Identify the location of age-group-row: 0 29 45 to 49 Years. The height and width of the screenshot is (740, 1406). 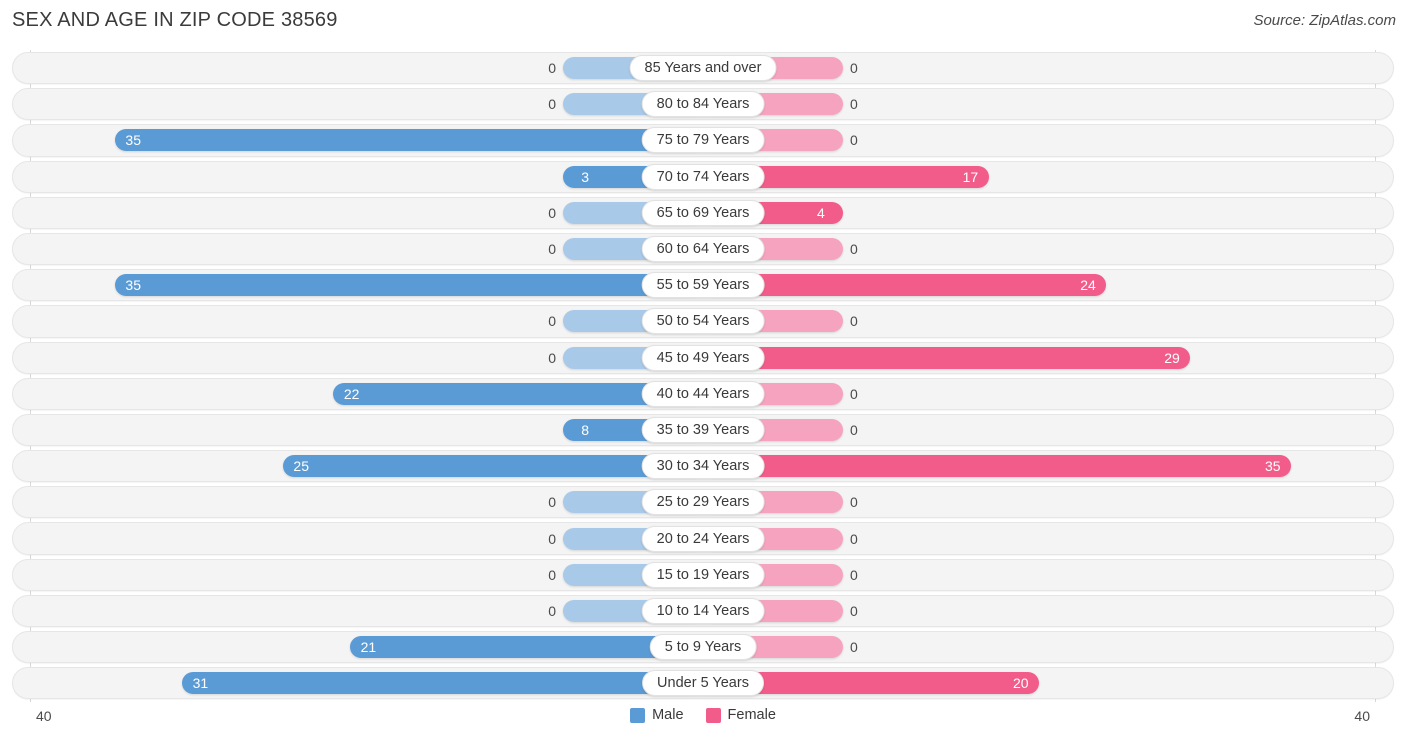
(703, 358).